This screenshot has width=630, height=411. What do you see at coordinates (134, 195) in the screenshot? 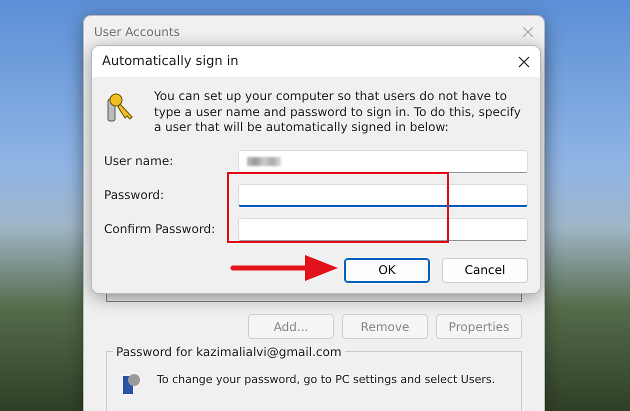
I see `password-label: Password:` at bounding box center [134, 195].